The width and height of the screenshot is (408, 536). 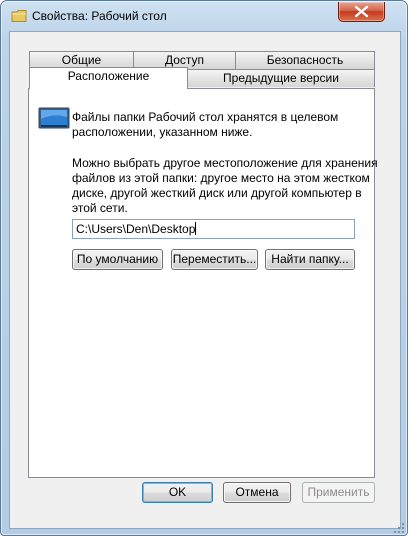 What do you see at coordinates (19, 16) in the screenshot?
I see `folder-icon` at bounding box center [19, 16].